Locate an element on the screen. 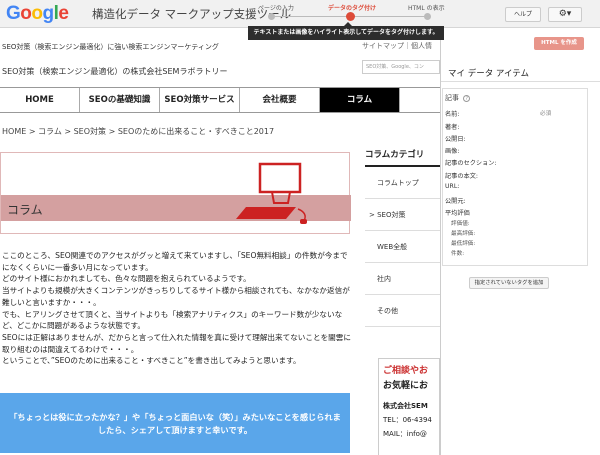 The height and width of the screenshot is (455, 600). body-paragraph: どのサイト様におかれましても、色々な問題を抱えられているようです。 is located at coordinates (178, 279).